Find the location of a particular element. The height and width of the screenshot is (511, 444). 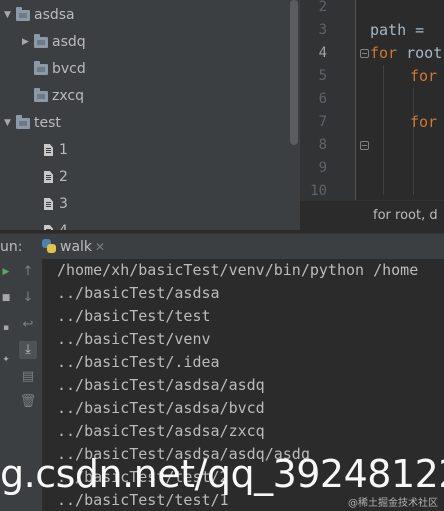

line-number-gutter: 2 3 4 5 6 7 8 9 10 is located at coordinates (328, 100).